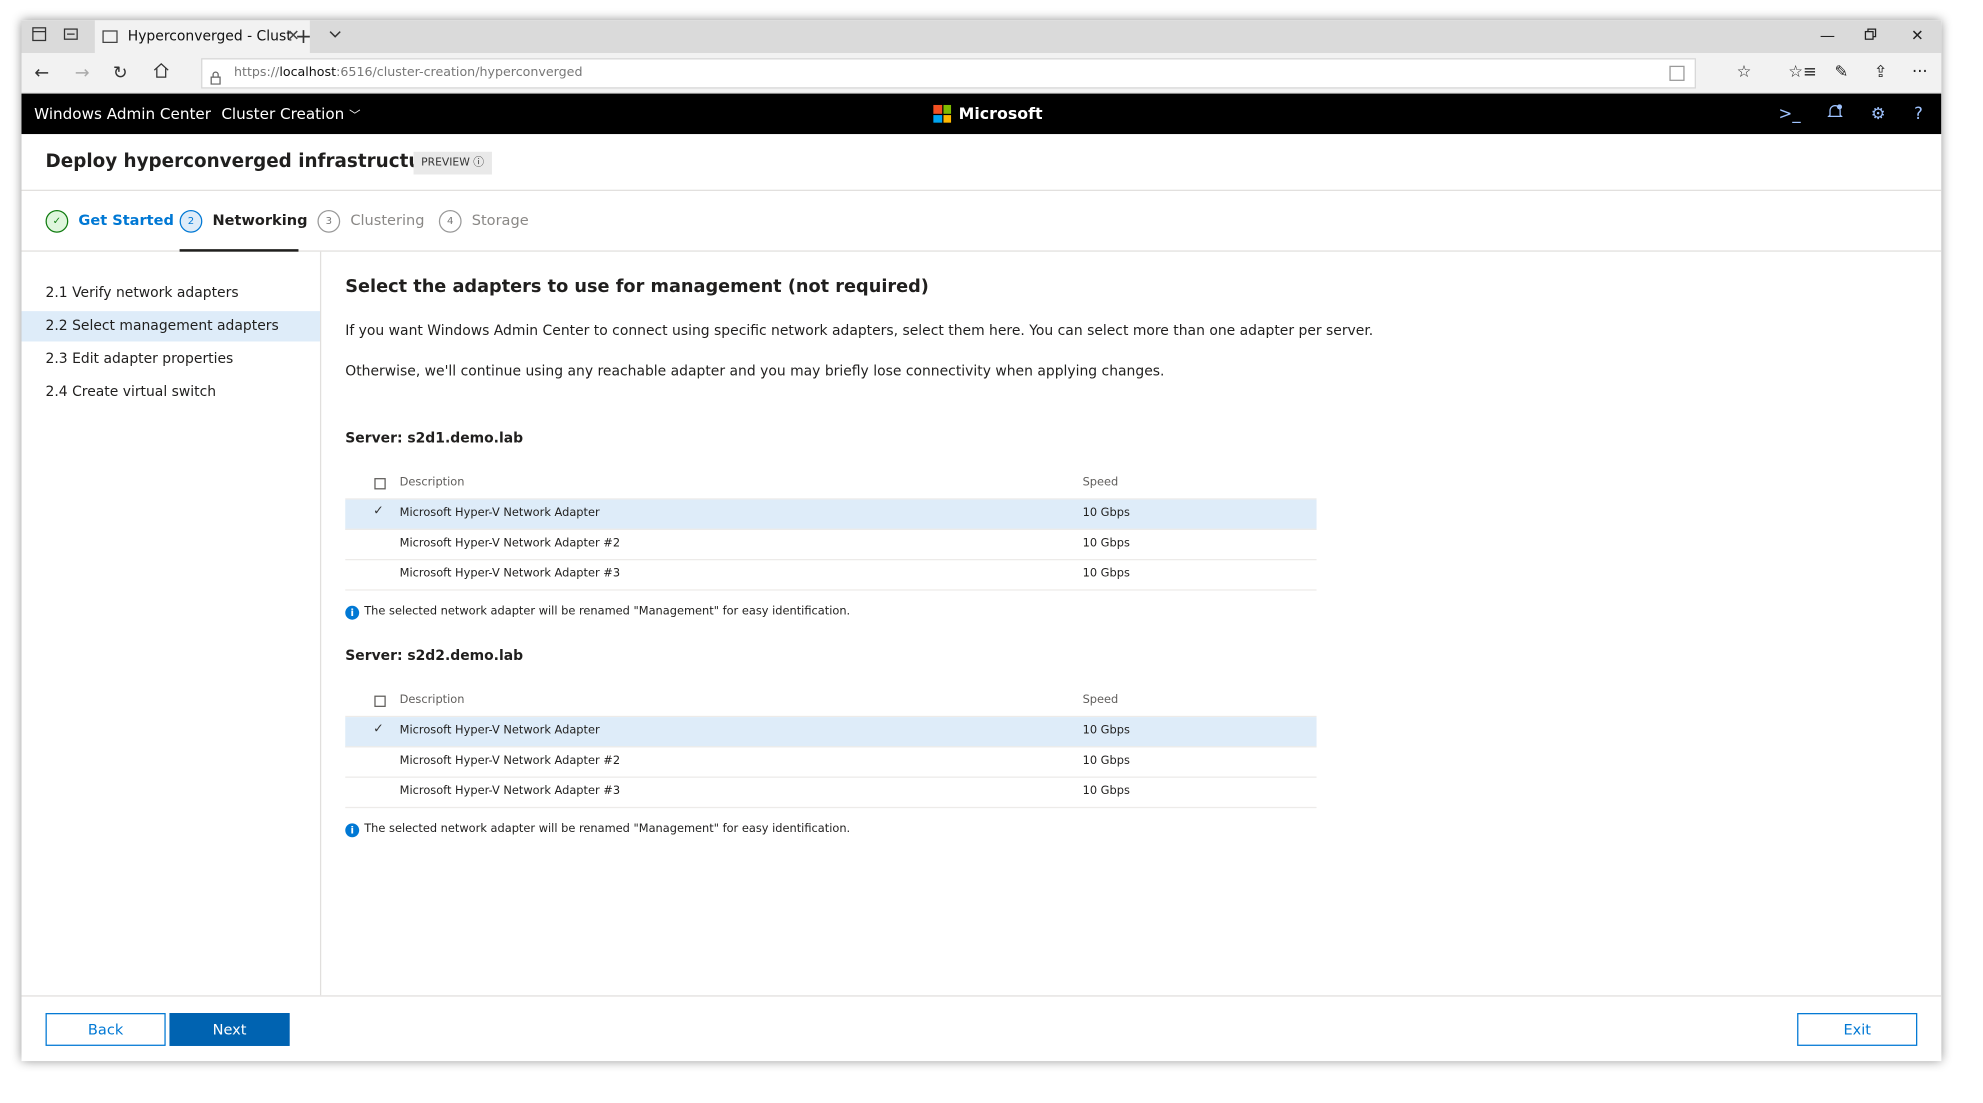  What do you see at coordinates (215, 75) in the screenshot?
I see `lock-icon` at bounding box center [215, 75].